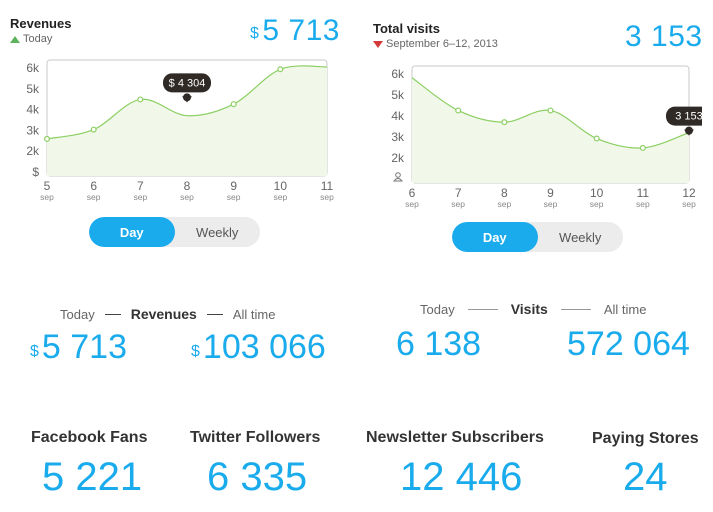  I want to click on twitter-followers-label: Twitter Followers, so click(255, 437).